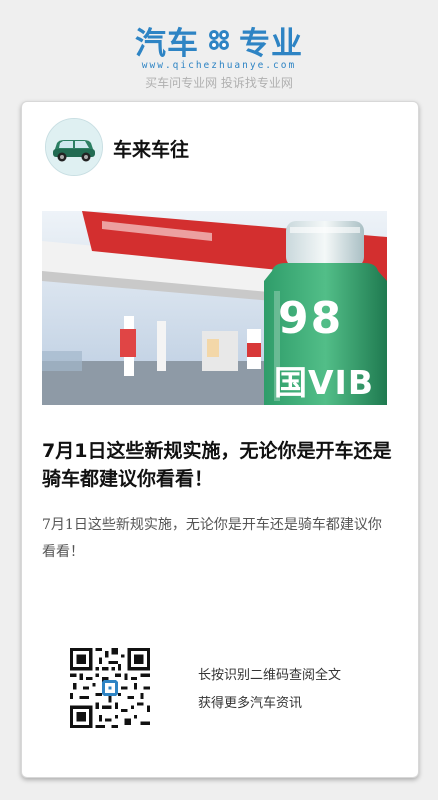 The height and width of the screenshot is (800, 438). What do you see at coordinates (110, 688) in the screenshot?
I see `qr-code-icon` at bounding box center [110, 688].